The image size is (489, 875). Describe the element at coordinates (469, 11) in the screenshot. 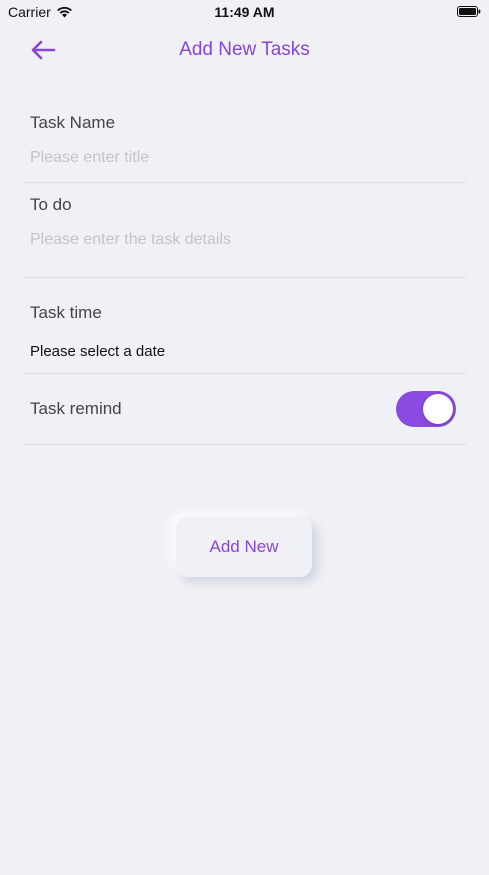

I see `battery-icon` at that location.